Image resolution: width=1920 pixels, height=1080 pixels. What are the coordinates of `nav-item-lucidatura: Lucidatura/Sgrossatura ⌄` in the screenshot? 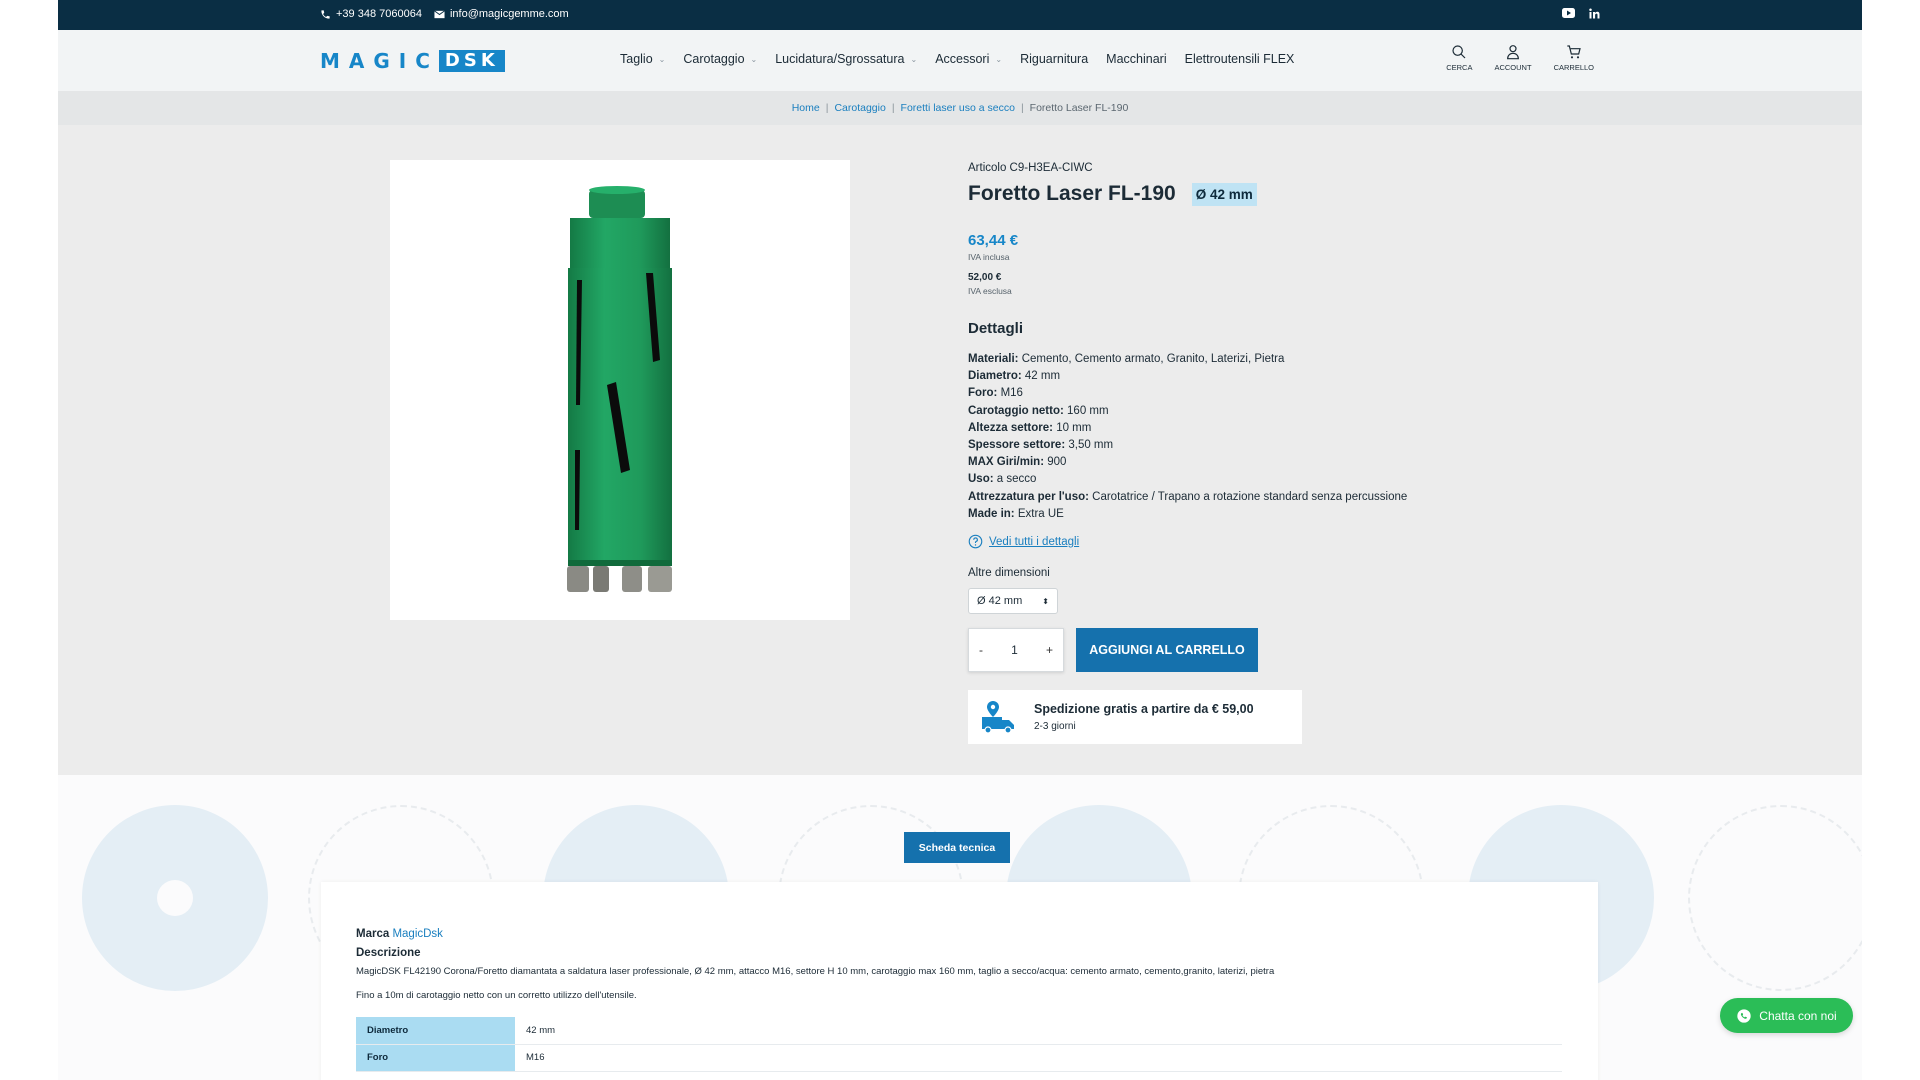 It's located at (846, 59).